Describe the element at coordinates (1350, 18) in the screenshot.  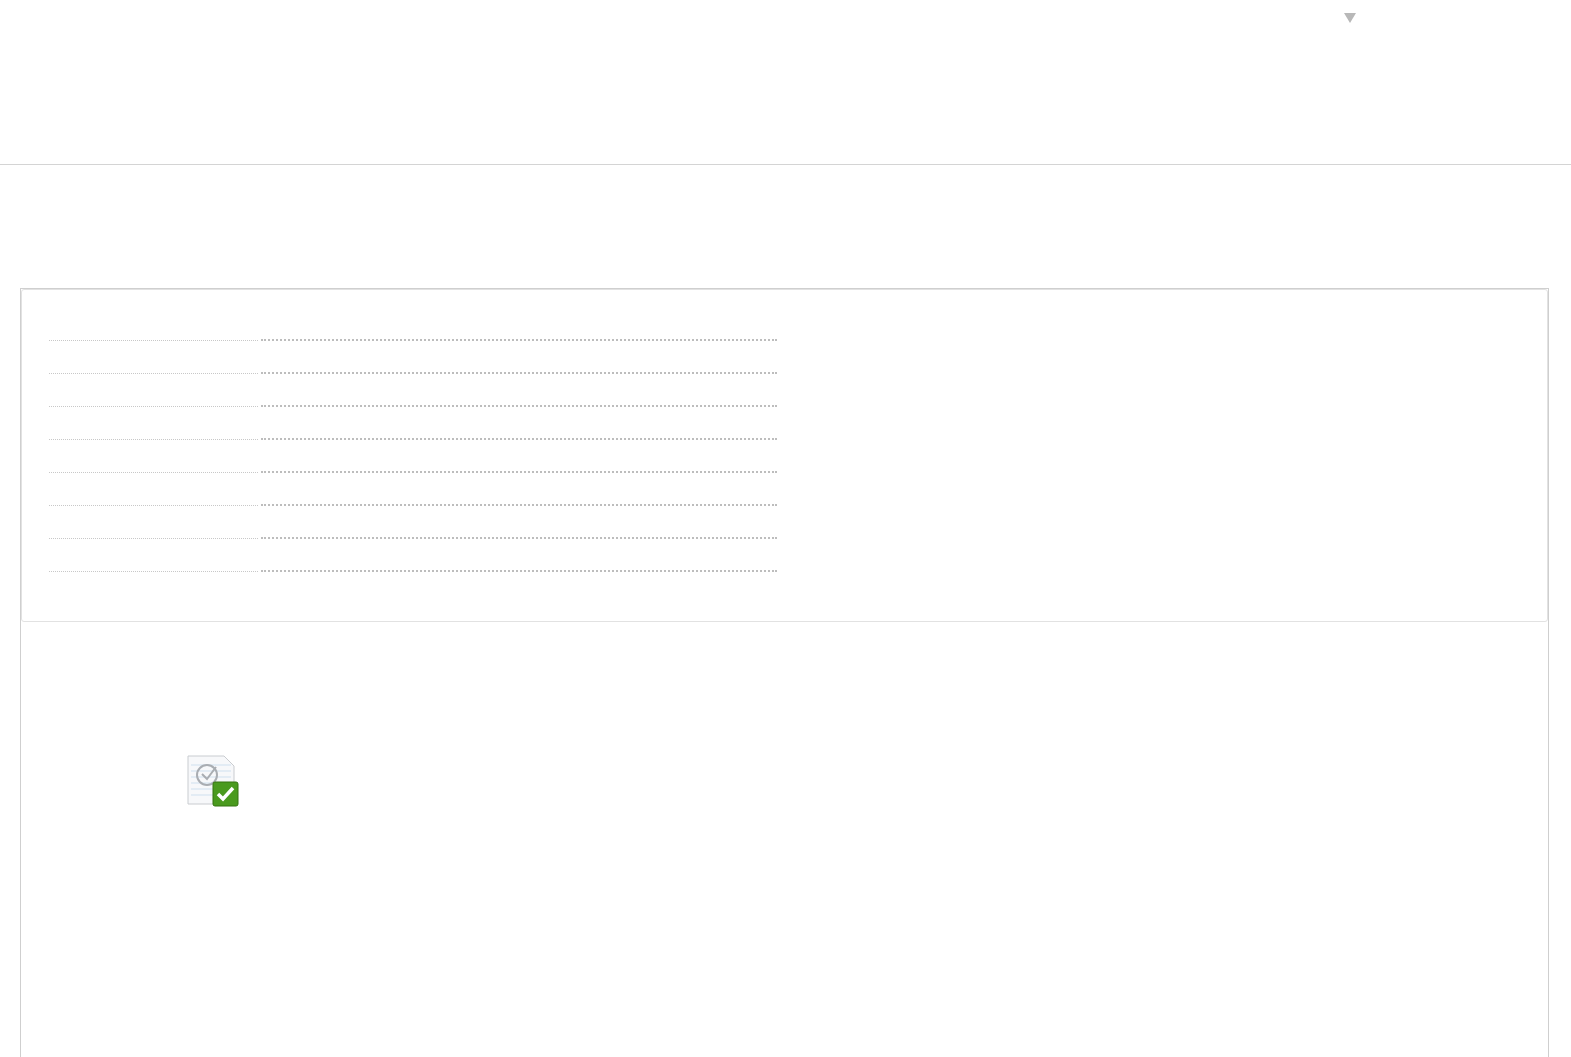
I see `dropdown-caret-button` at that location.